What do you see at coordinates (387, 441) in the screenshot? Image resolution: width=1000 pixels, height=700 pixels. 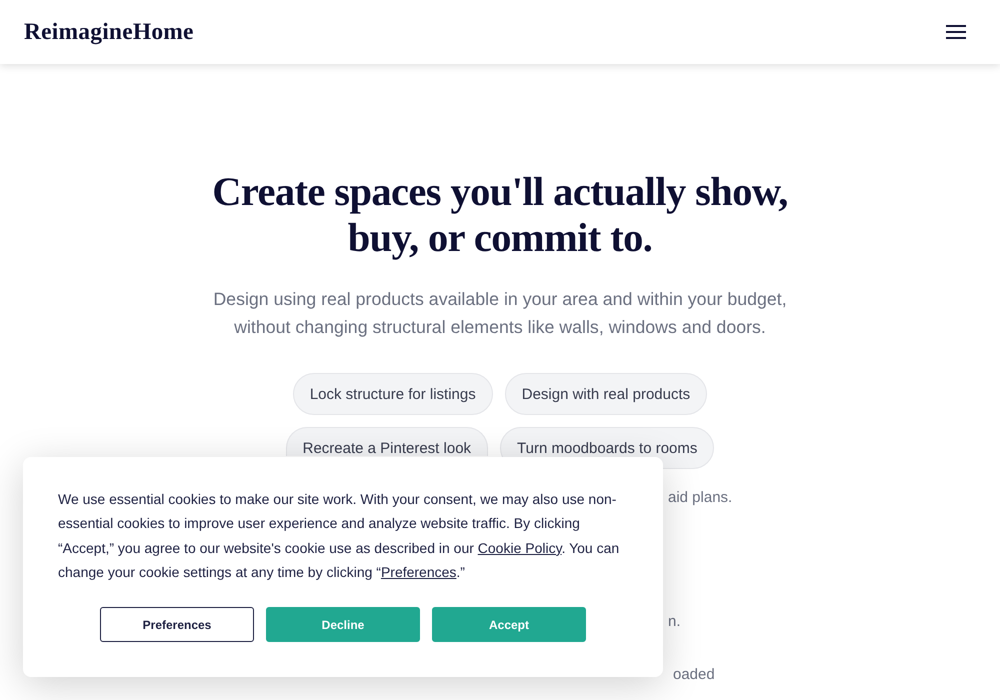 I see `suggestion-chip: Recreate a Pinterest look` at bounding box center [387, 441].